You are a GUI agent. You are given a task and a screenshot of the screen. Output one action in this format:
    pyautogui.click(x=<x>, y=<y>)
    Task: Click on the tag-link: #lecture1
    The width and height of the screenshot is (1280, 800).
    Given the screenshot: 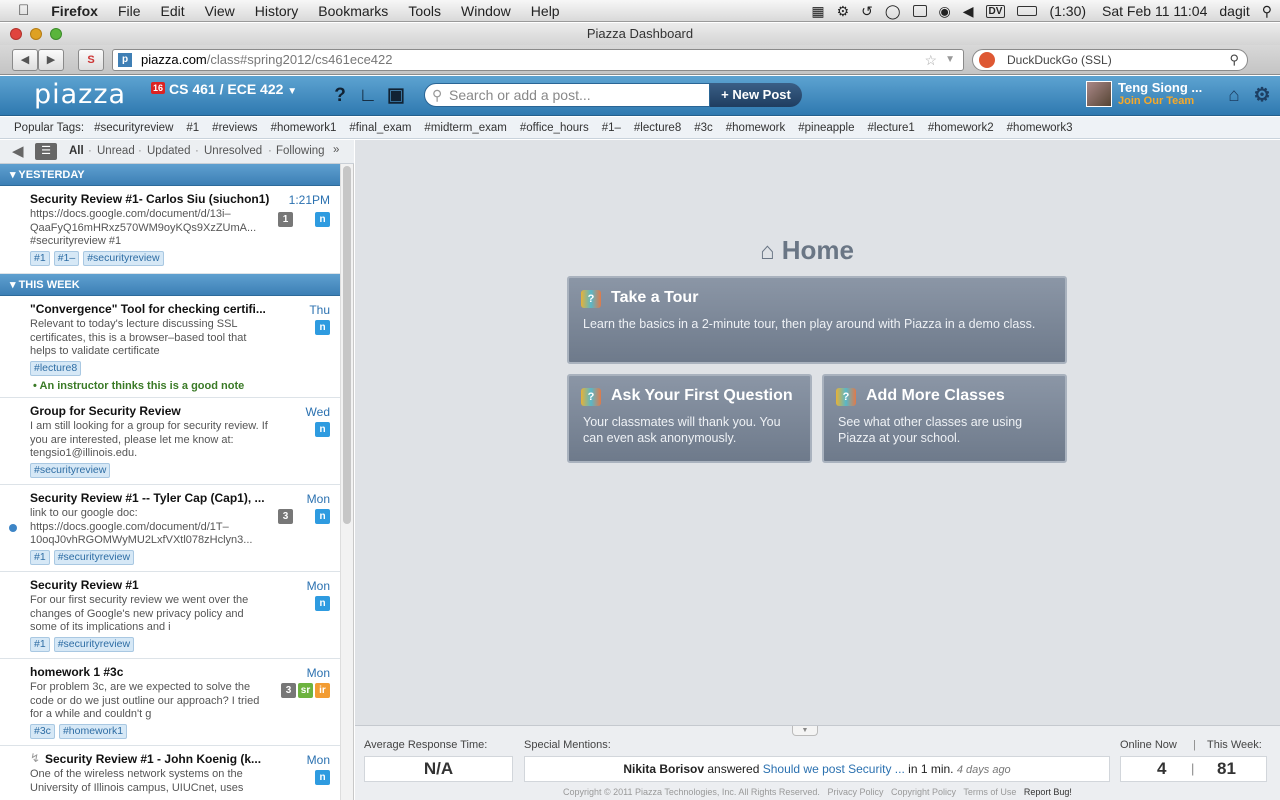 What is the action you would take?
    pyautogui.click(x=891, y=128)
    